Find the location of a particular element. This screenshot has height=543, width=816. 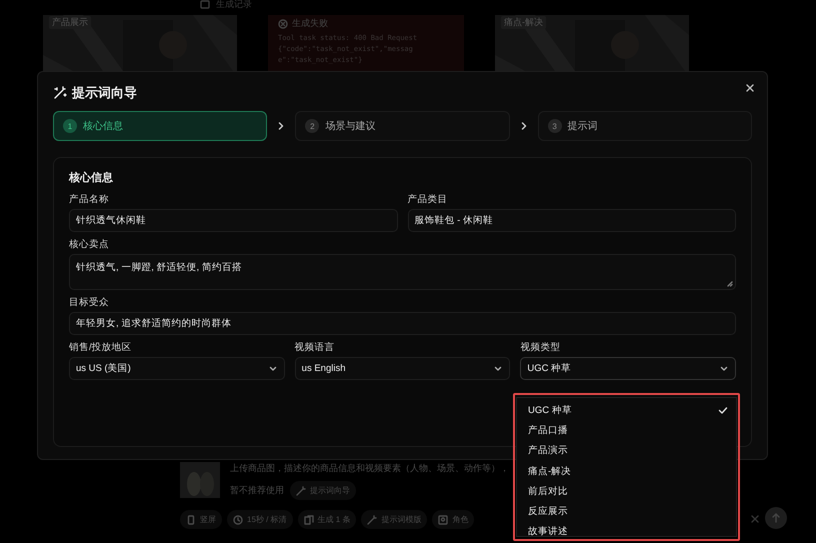

step-number: 3 is located at coordinates (555, 126).